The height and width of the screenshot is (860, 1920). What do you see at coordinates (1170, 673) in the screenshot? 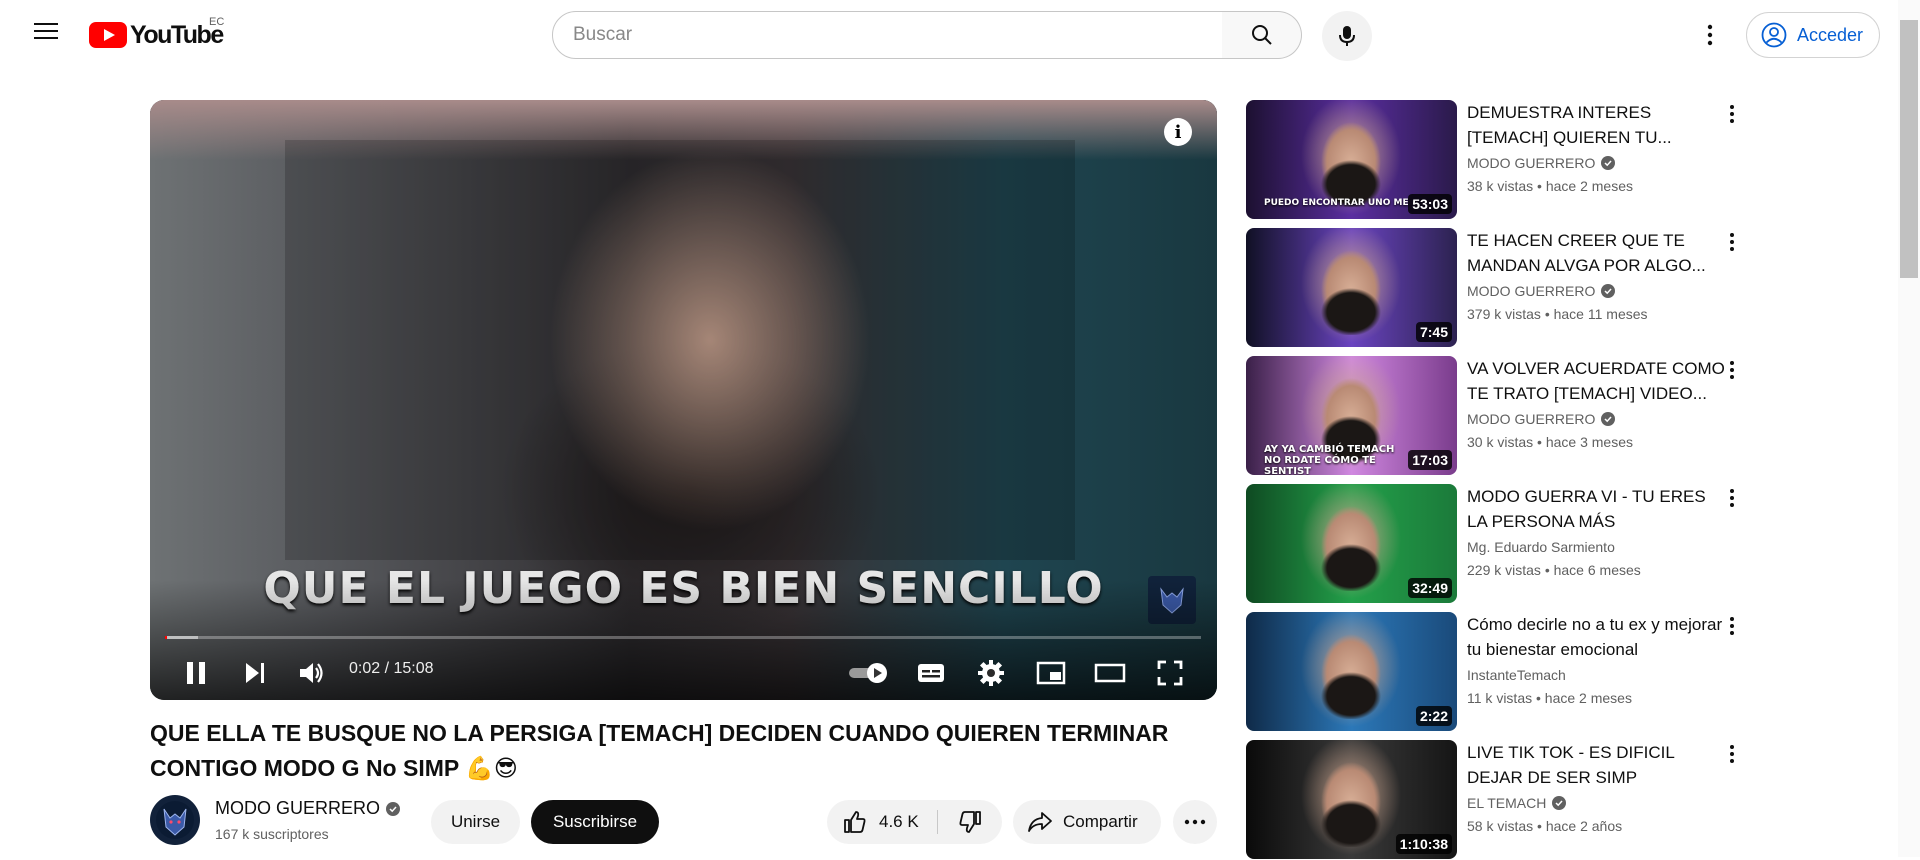
I see `fullscreen-button` at bounding box center [1170, 673].